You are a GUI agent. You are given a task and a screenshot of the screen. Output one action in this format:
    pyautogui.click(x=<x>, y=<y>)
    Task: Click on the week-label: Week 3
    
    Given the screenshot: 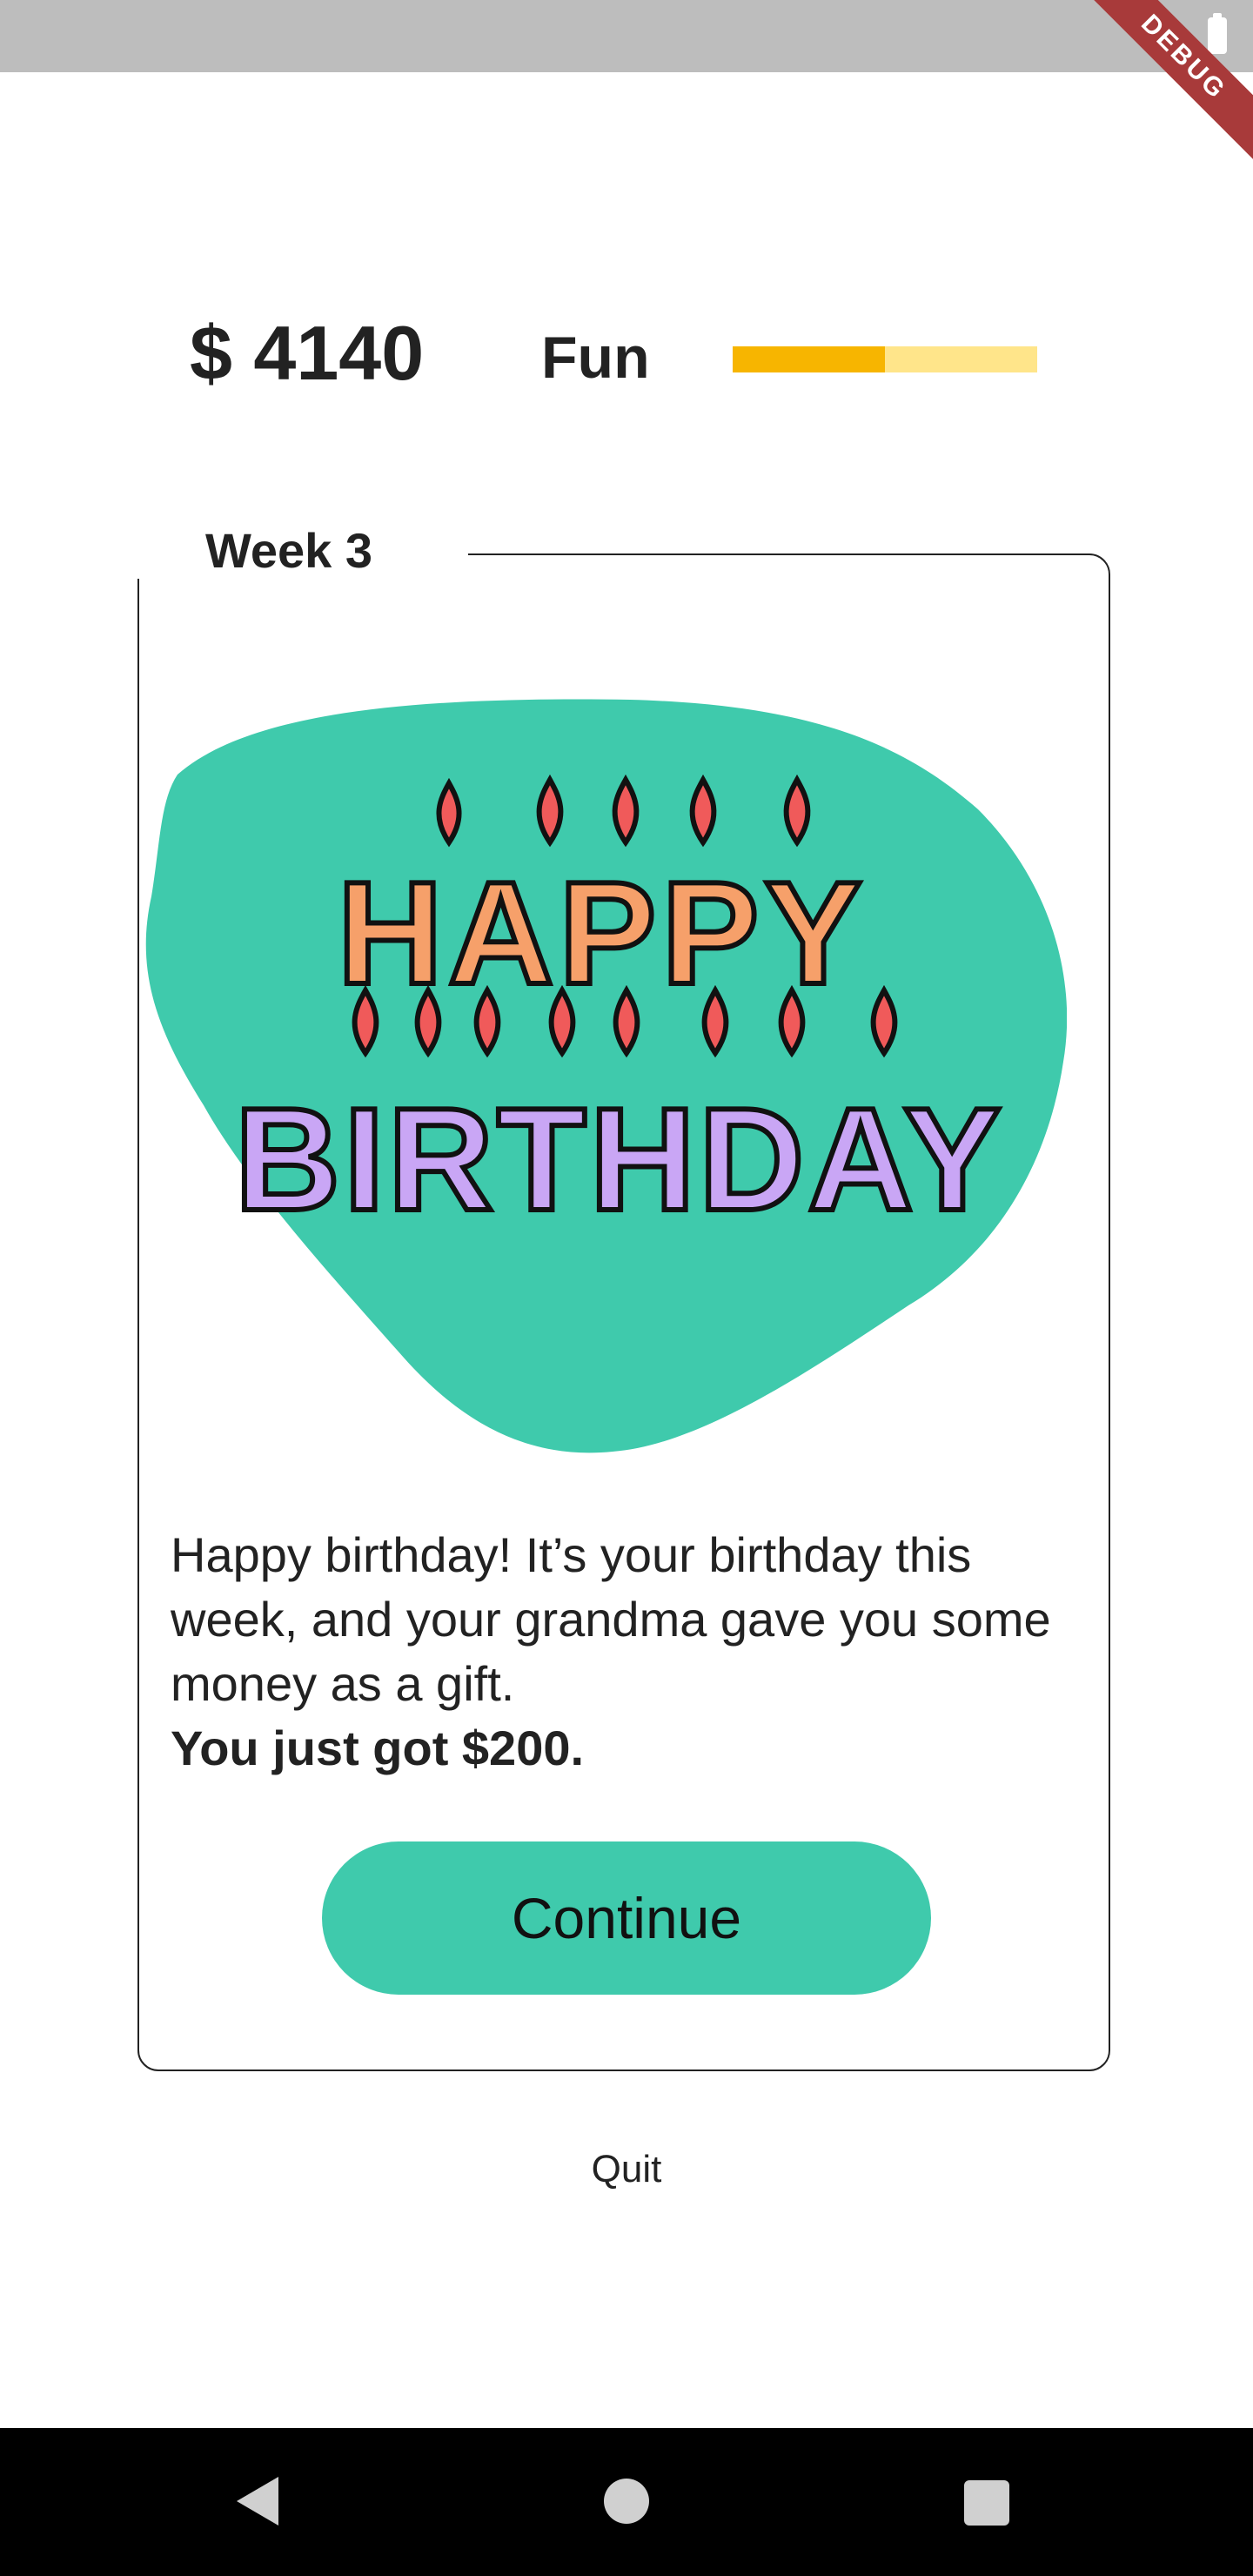 What is the action you would take?
    pyautogui.click(x=288, y=550)
    